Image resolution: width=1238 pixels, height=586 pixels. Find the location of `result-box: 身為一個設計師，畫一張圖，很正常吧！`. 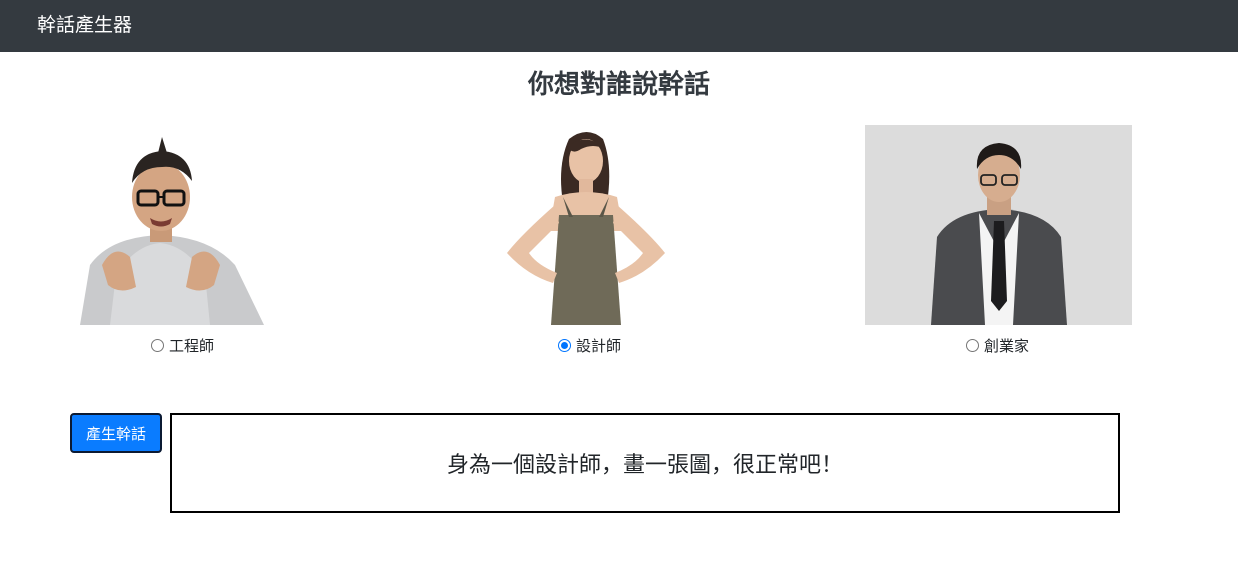

result-box: 身為一個設計師，畫一張圖，很正常吧！ is located at coordinates (645, 463).